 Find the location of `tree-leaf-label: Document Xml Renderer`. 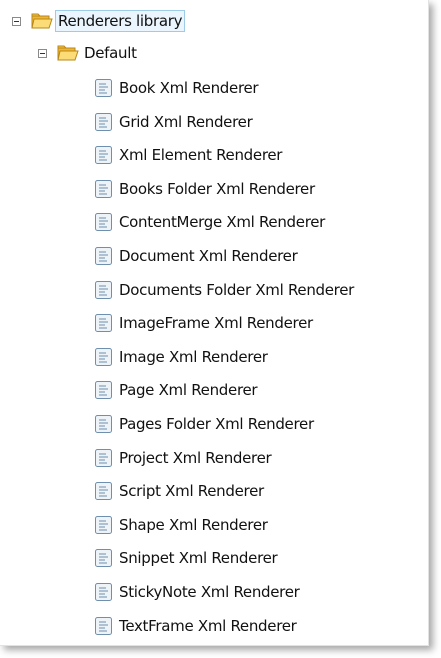

tree-leaf-label: Document Xml Renderer is located at coordinates (208, 256).